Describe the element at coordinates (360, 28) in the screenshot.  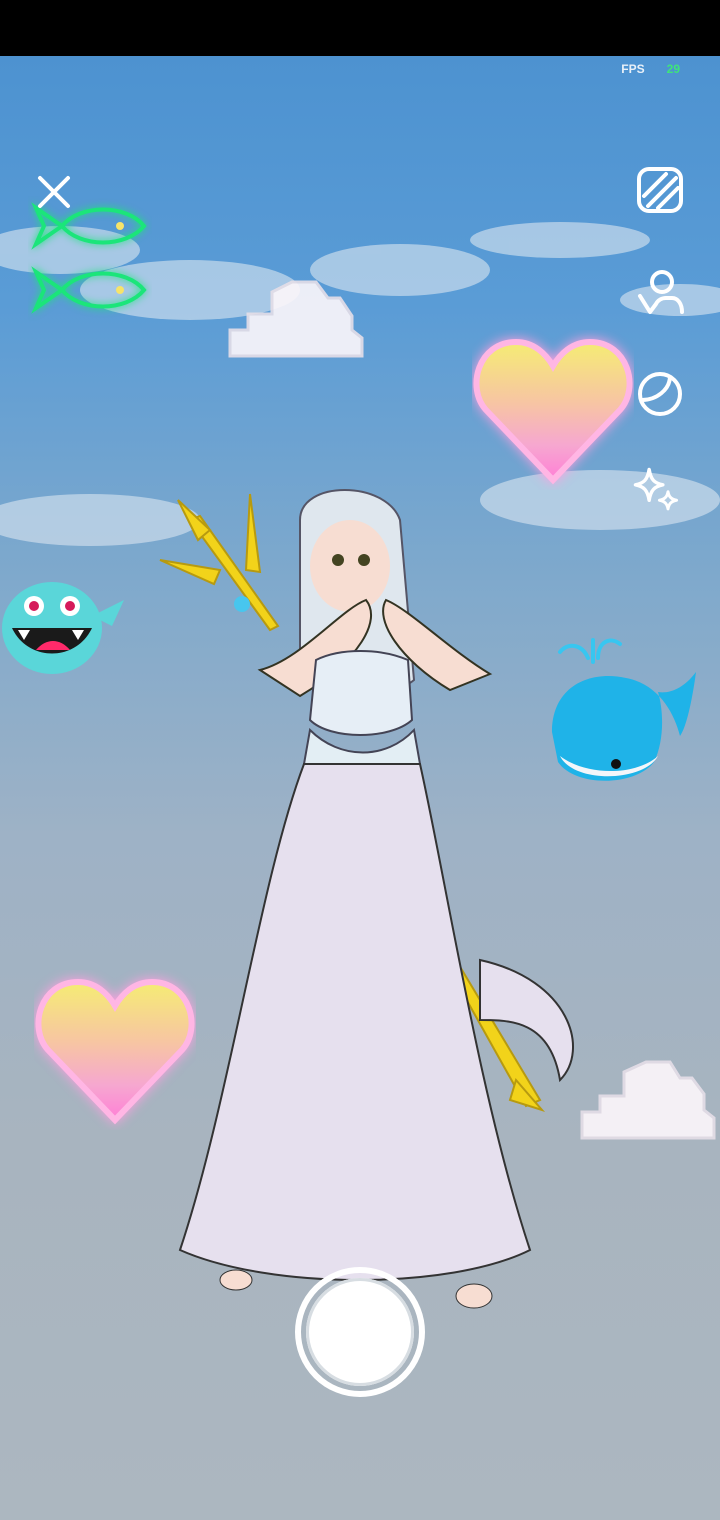
I see `status-bar` at that location.